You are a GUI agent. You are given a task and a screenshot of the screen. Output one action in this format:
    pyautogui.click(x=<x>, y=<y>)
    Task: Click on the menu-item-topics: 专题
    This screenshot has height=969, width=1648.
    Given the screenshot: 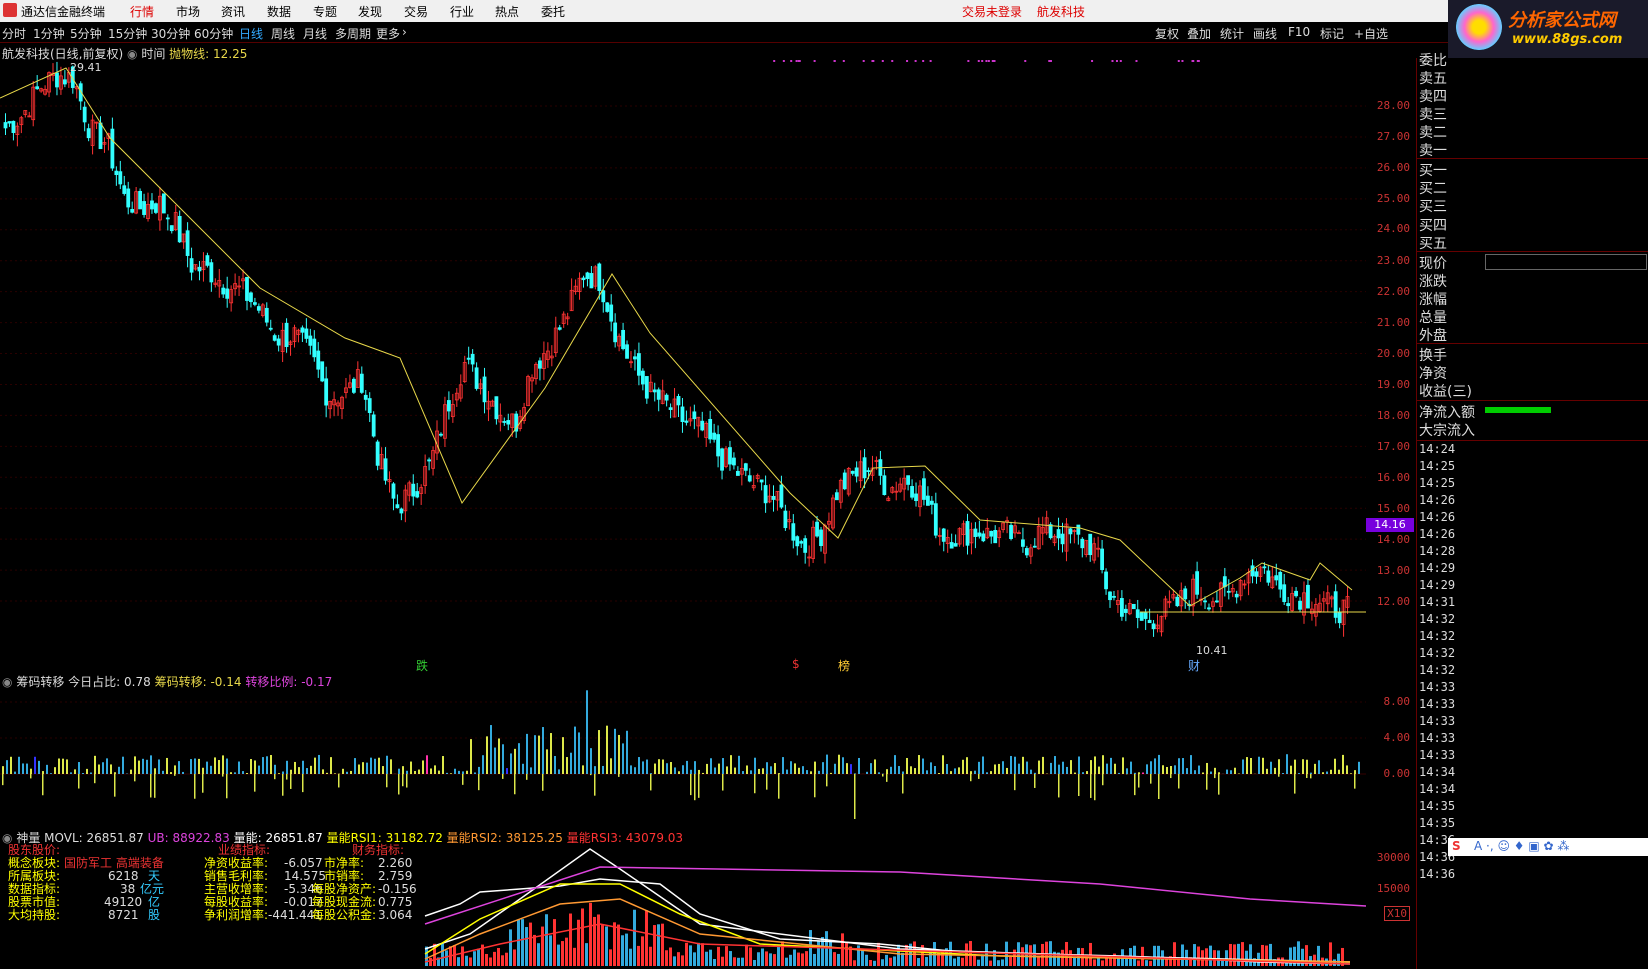 What is the action you would take?
    pyautogui.click(x=325, y=11)
    